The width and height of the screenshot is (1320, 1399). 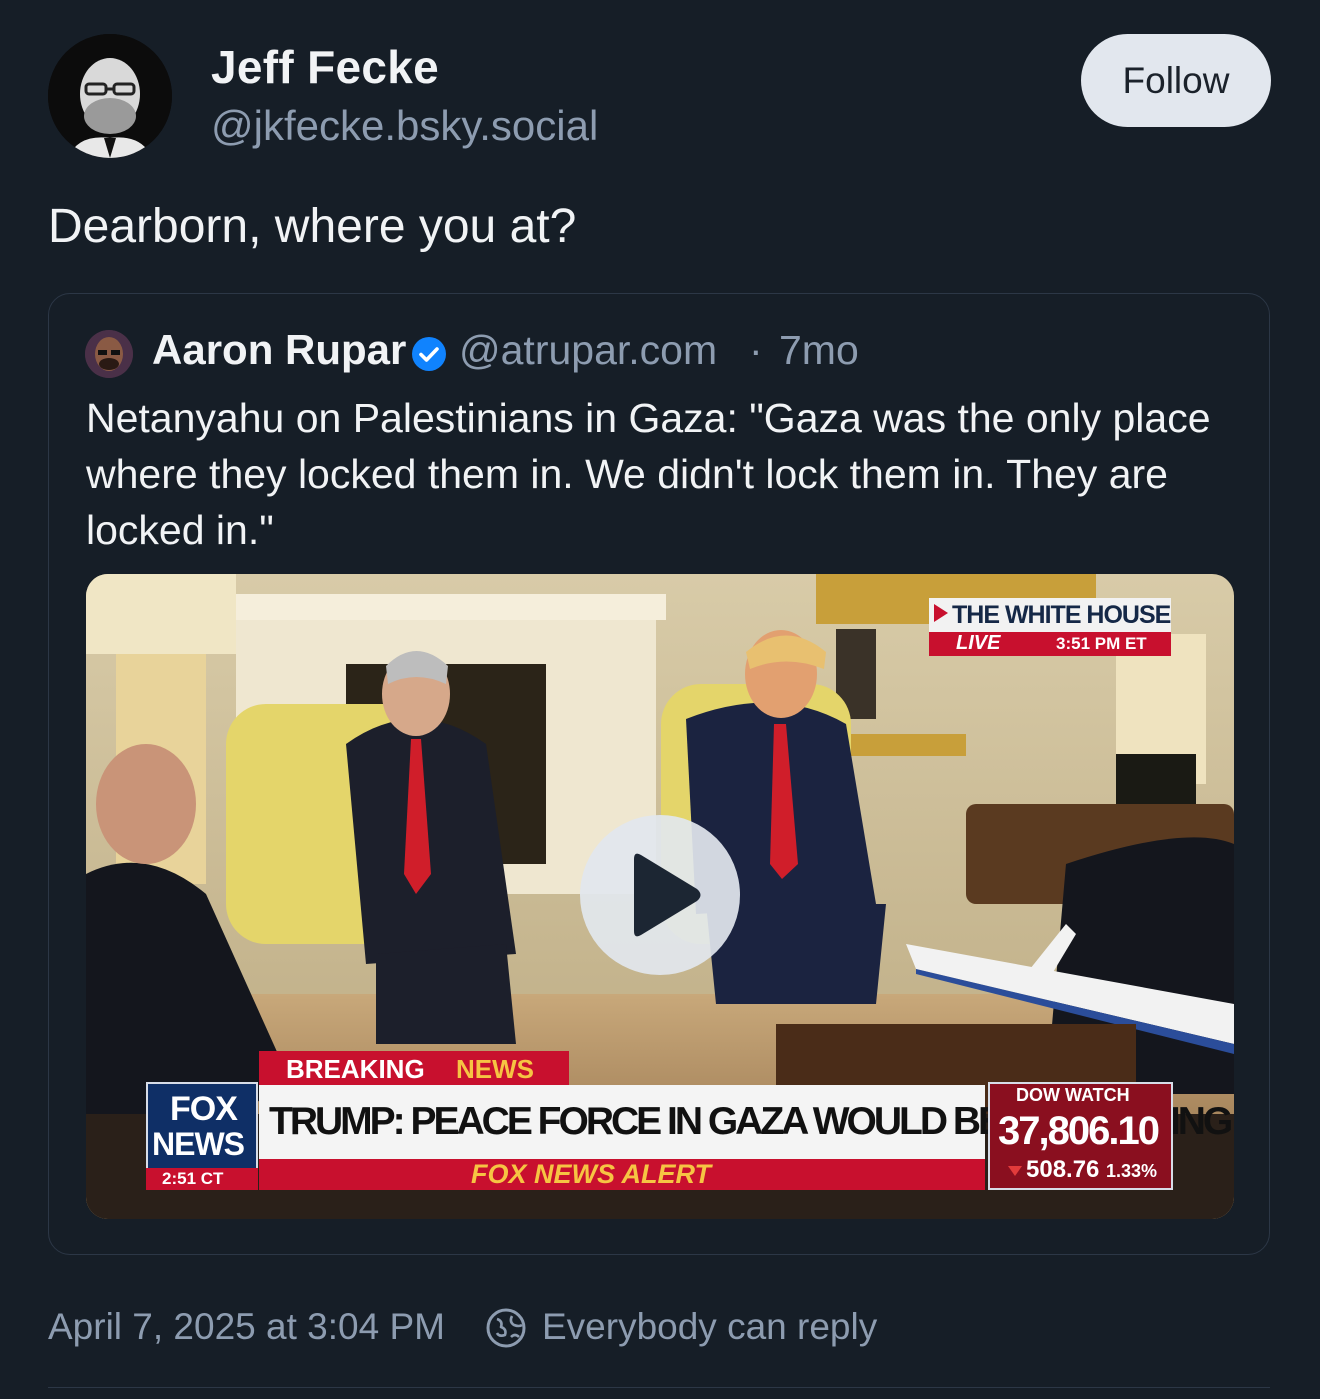 I want to click on location-label: THE WHITE HOUSE, so click(x=1061, y=615).